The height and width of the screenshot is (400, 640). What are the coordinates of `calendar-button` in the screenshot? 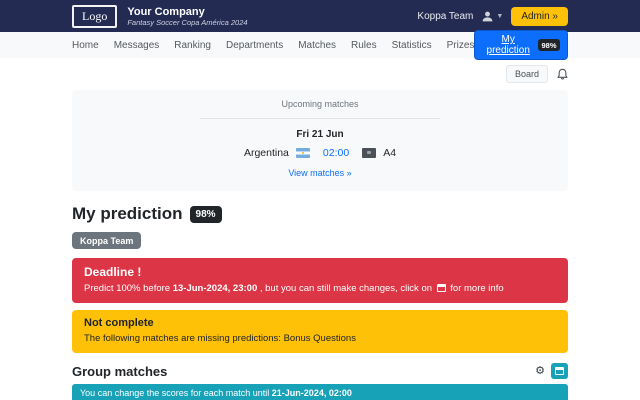 It's located at (559, 371).